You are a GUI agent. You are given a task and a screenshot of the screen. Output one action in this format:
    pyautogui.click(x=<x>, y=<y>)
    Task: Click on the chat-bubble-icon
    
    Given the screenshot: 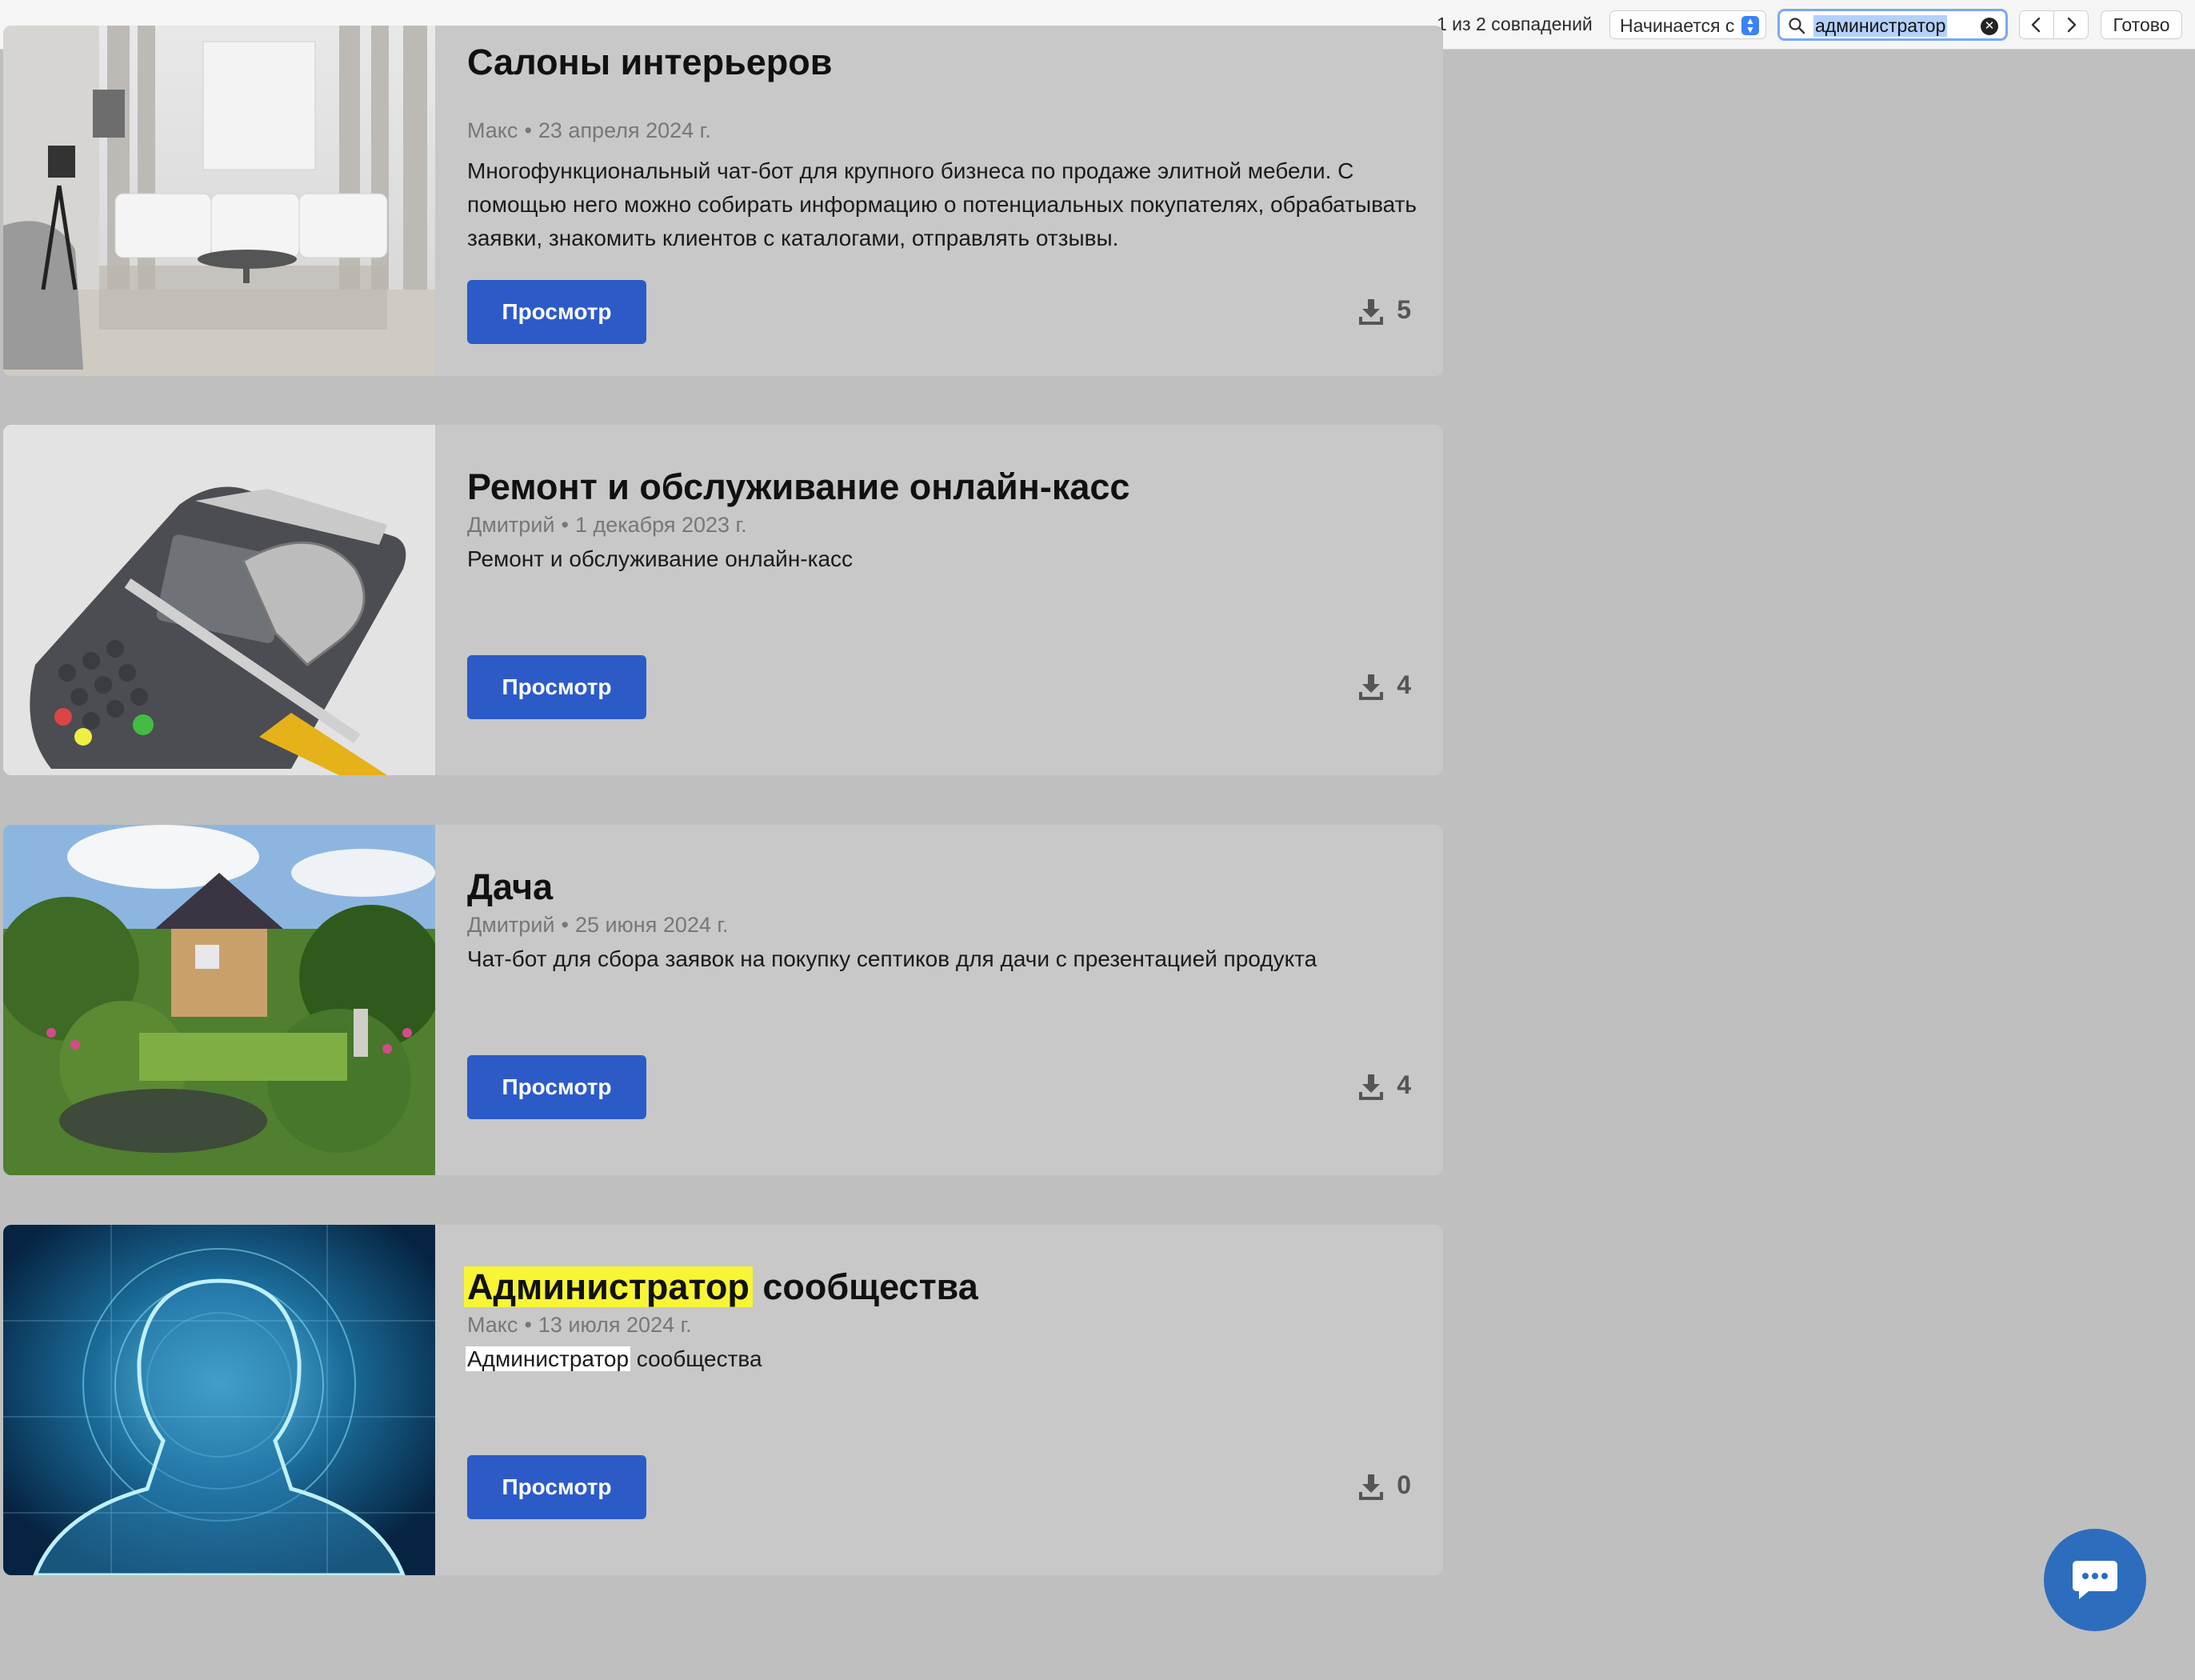 What is the action you would take?
    pyautogui.click(x=2095, y=1580)
    